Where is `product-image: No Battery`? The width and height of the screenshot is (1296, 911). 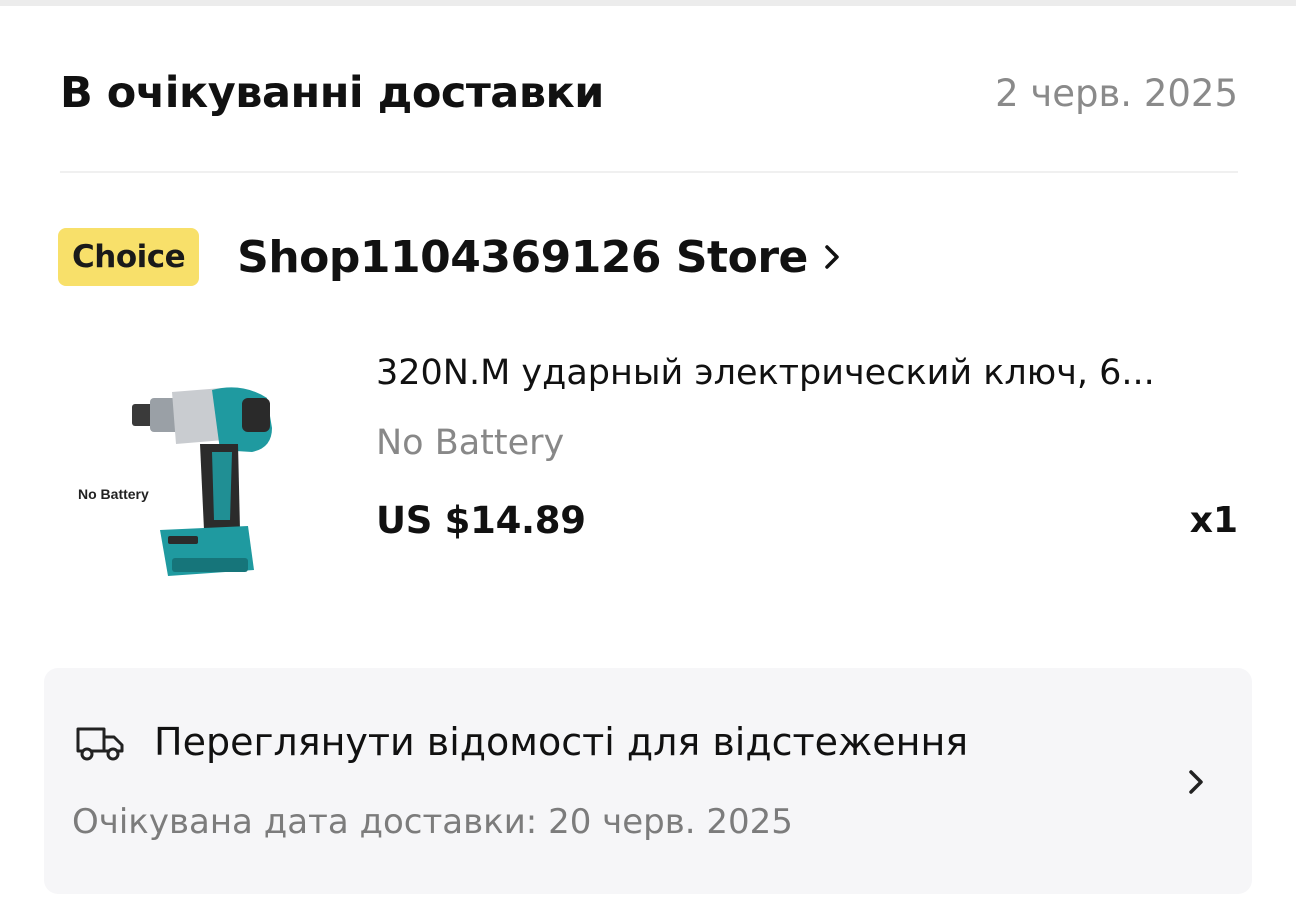
product-image: No Battery is located at coordinates (187, 470).